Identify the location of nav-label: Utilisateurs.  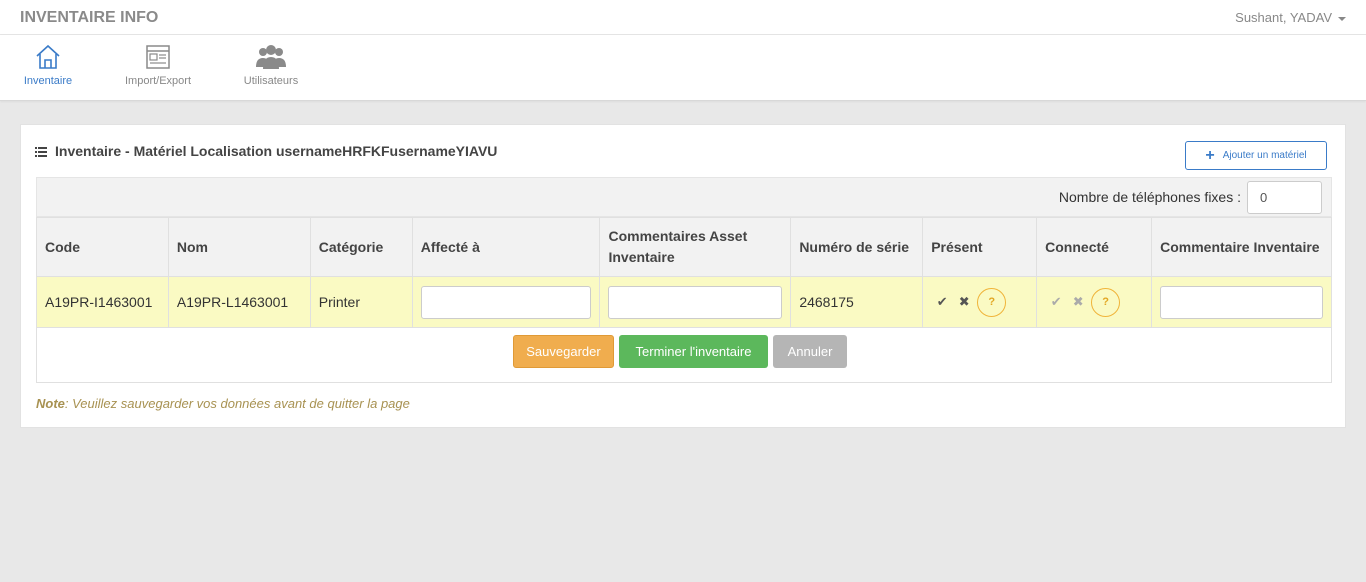
(271, 81).